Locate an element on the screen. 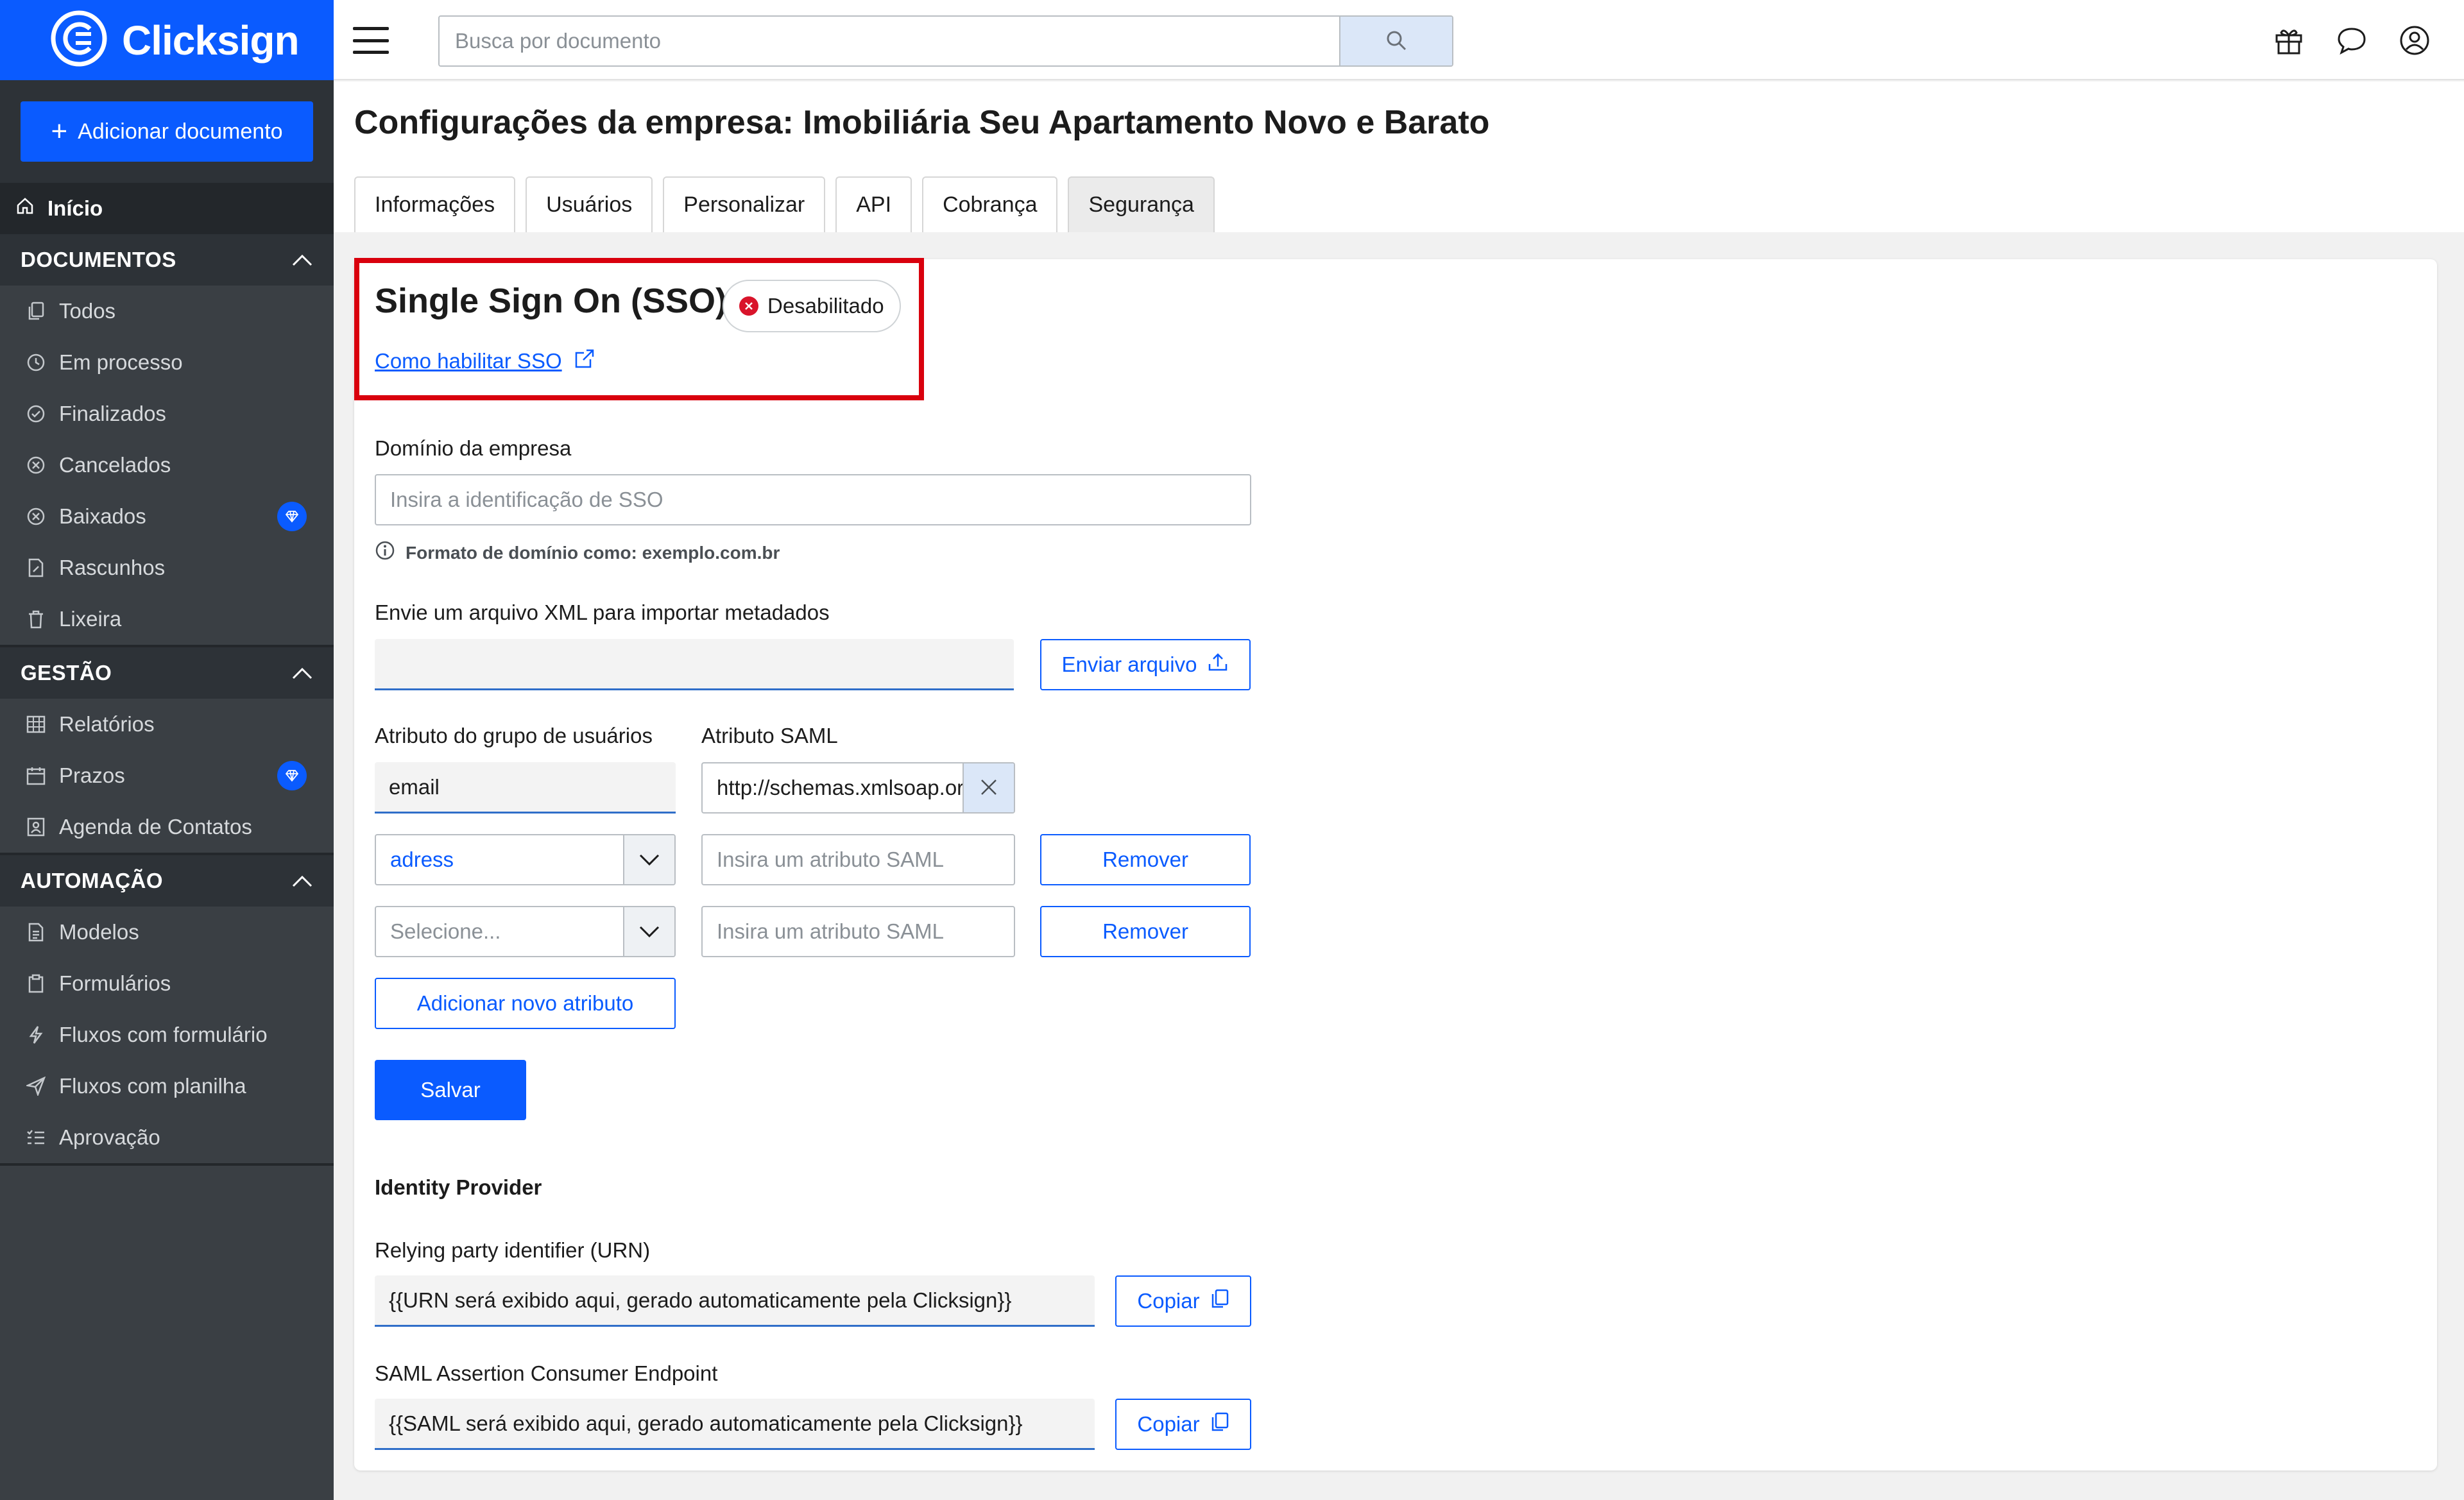 This screenshot has height=1500, width=2464. sidebar-item-label: Modelos is located at coordinates (99, 932).